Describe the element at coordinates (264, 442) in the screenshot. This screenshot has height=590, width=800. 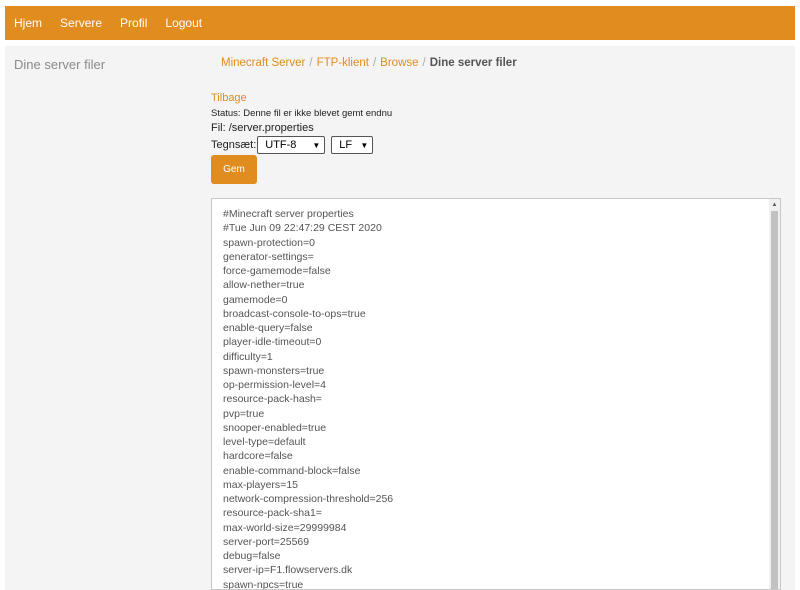
I see `editor-line: level-type=default` at that location.